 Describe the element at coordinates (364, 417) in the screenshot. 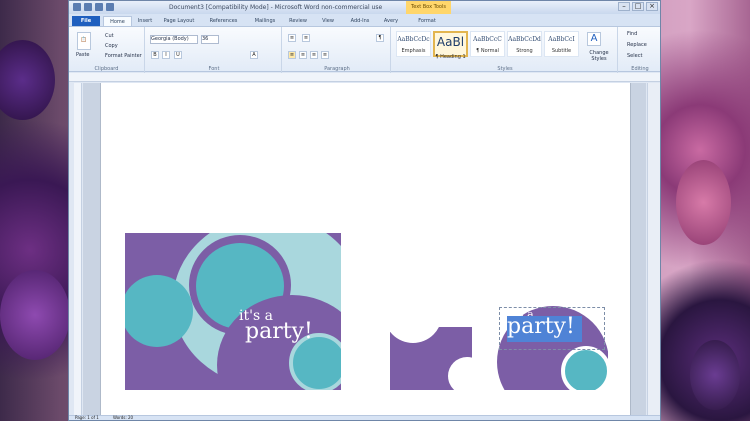

I see `status-bar: Page: 1 of 1 Words: 20` at that location.